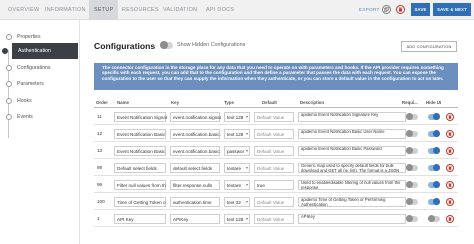 The height and width of the screenshot is (244, 474). What do you see at coordinates (140, 219) in the screenshot?
I see `name-input: API Key` at bounding box center [140, 219].